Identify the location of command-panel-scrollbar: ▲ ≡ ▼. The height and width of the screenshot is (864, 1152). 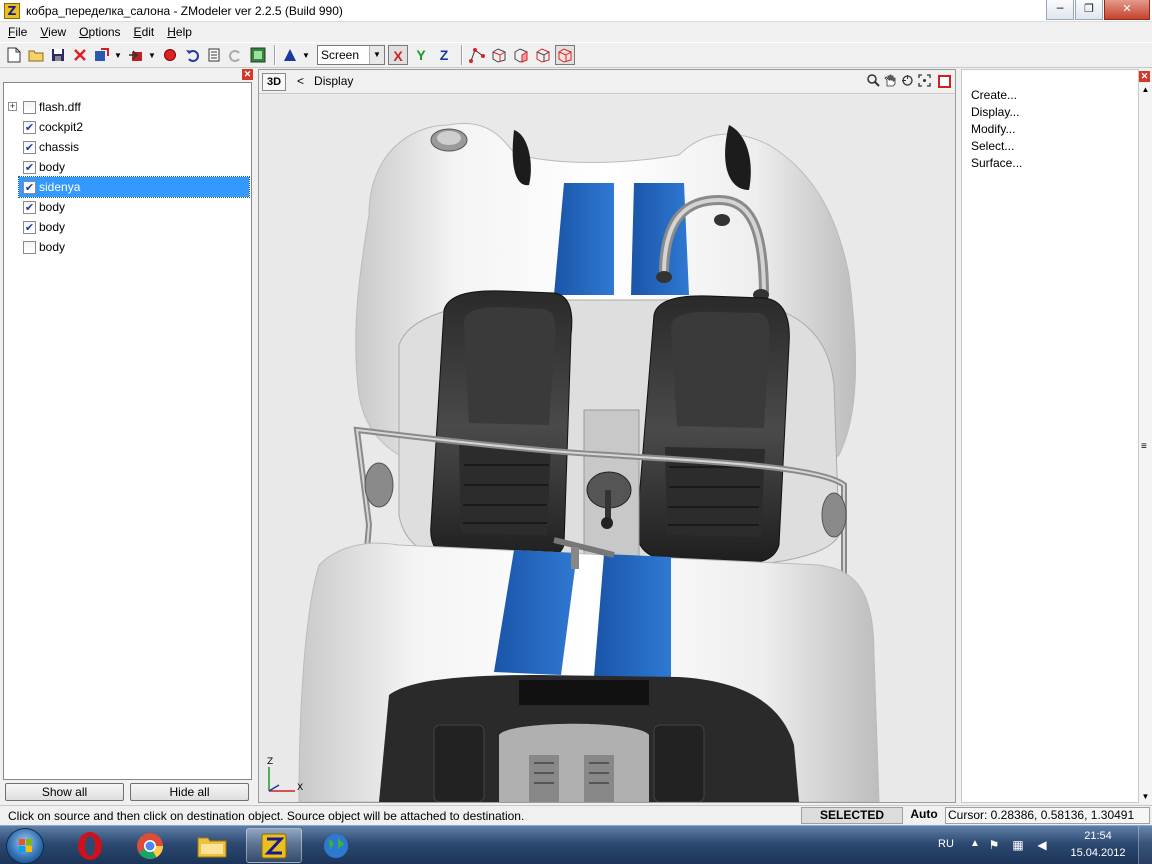
(1145, 443).